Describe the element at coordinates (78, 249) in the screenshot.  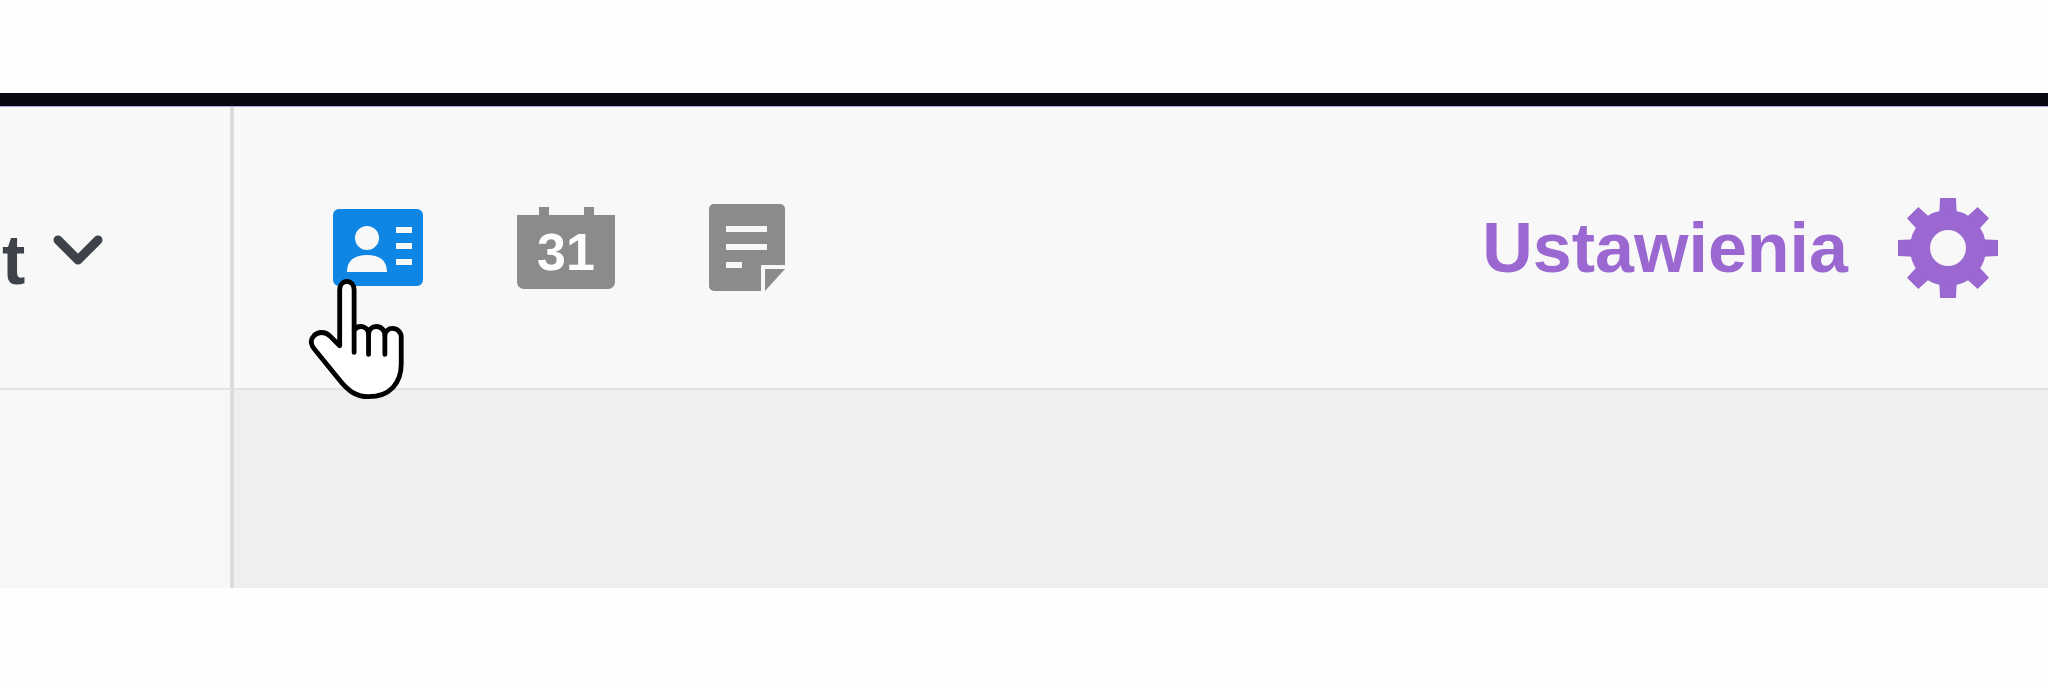
I see `chevron-down-icon` at that location.